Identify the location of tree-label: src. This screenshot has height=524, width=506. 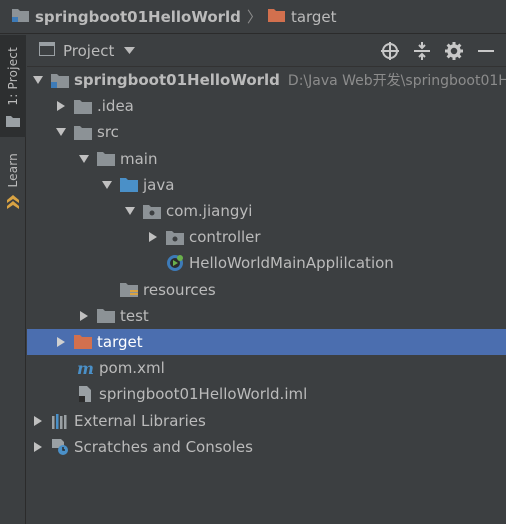
(108, 132).